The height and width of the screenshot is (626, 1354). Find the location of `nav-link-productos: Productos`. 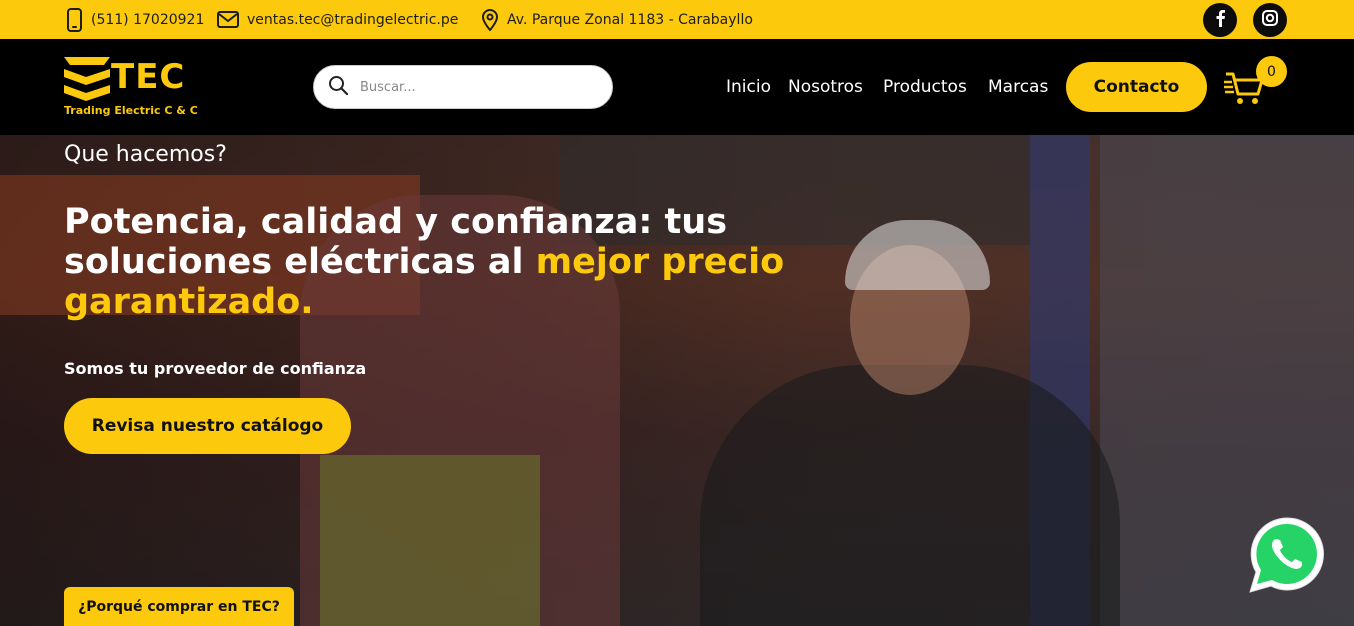

nav-link-productos: Productos is located at coordinates (925, 87).